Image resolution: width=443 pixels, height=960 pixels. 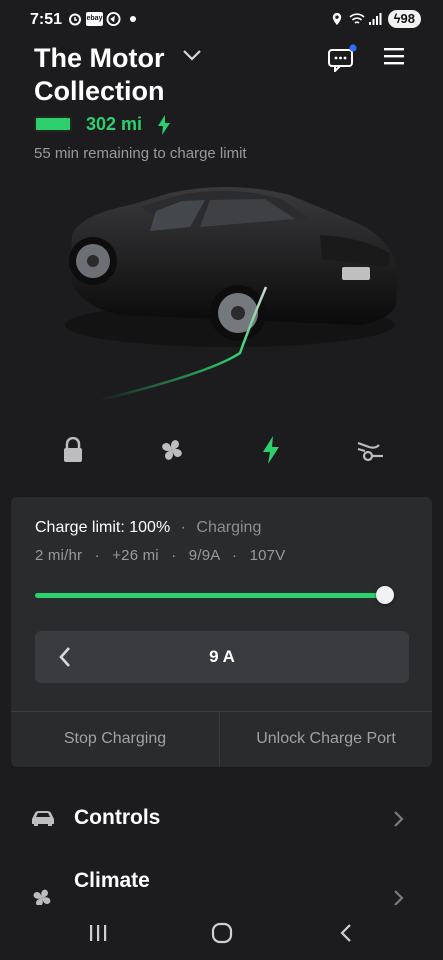 I want to click on list-item-label: Climate, so click(x=112, y=880).